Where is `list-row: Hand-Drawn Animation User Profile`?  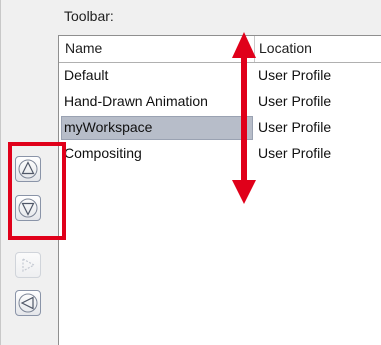 list-row: Hand-Drawn Animation User Profile is located at coordinates (220, 102).